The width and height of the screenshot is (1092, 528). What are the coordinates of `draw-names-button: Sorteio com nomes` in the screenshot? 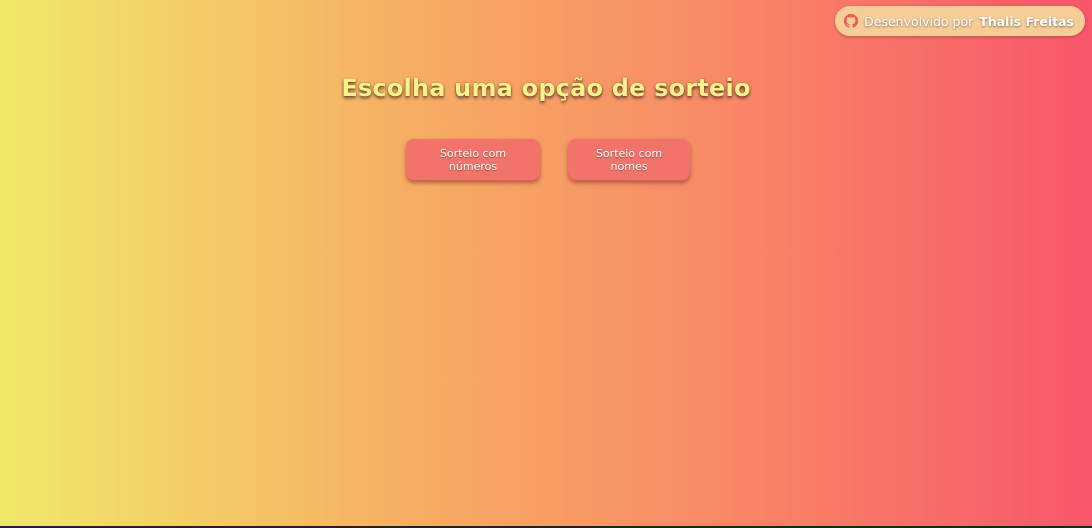 It's located at (629, 160).